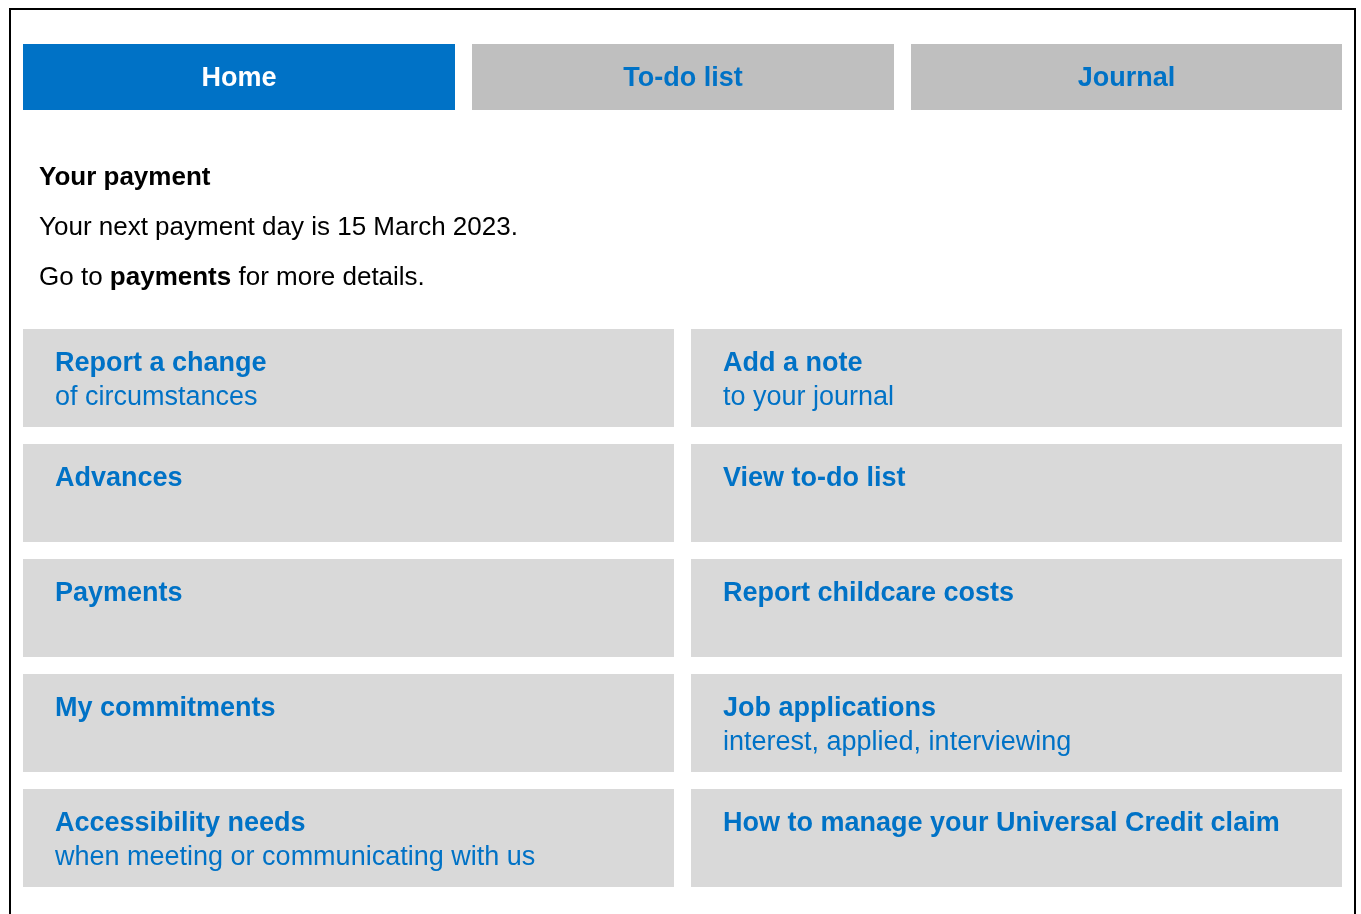 Image resolution: width=1361 pixels, height=914 pixels. Describe the element at coordinates (239, 77) in the screenshot. I see `nav-tab: Home` at that location.